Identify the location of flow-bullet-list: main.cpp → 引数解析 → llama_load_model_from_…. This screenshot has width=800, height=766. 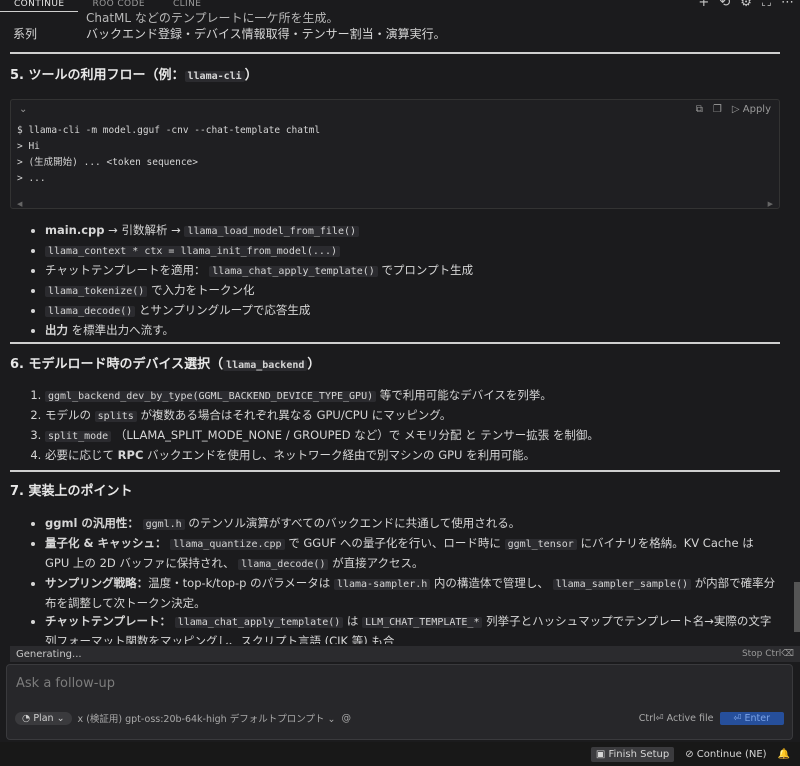
(395, 280).